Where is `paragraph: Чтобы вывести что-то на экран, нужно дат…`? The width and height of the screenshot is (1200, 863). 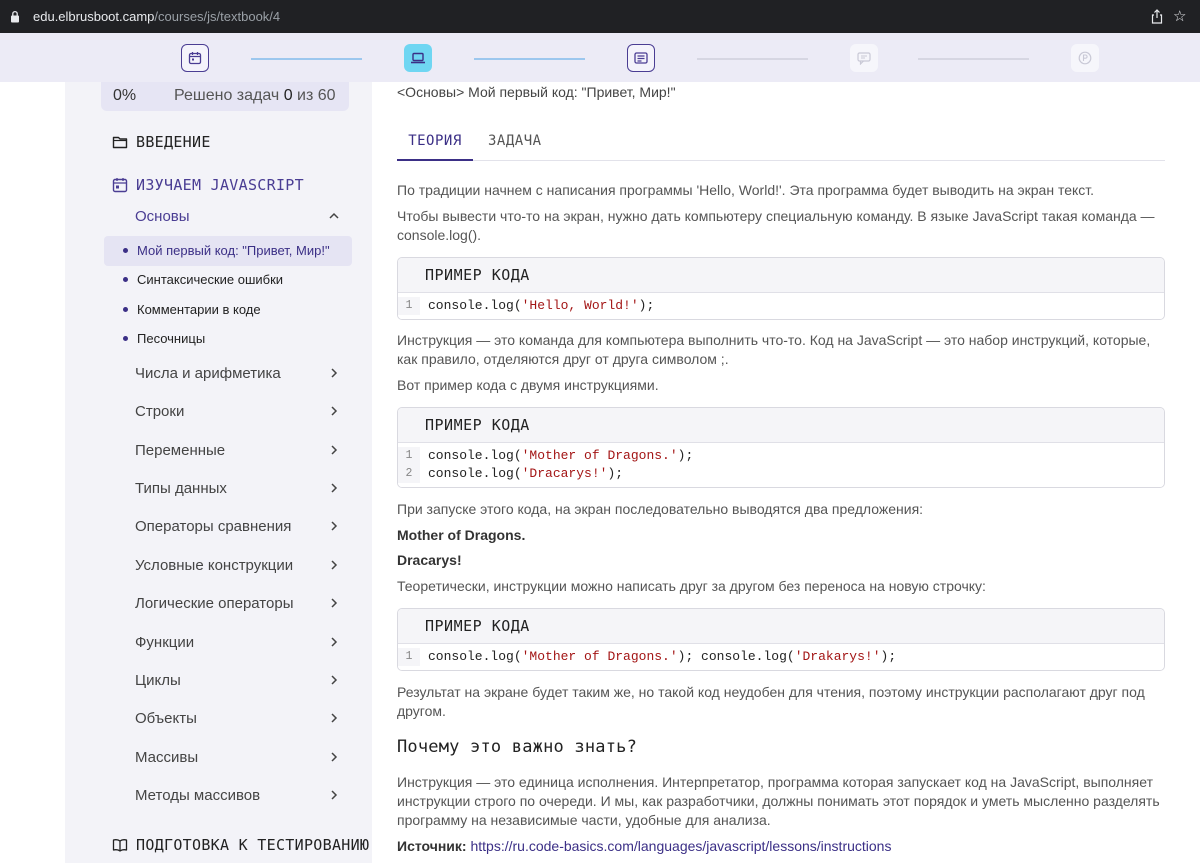
paragraph: Чтобы вывести что-то на экран, нужно дат… is located at coordinates (776, 225).